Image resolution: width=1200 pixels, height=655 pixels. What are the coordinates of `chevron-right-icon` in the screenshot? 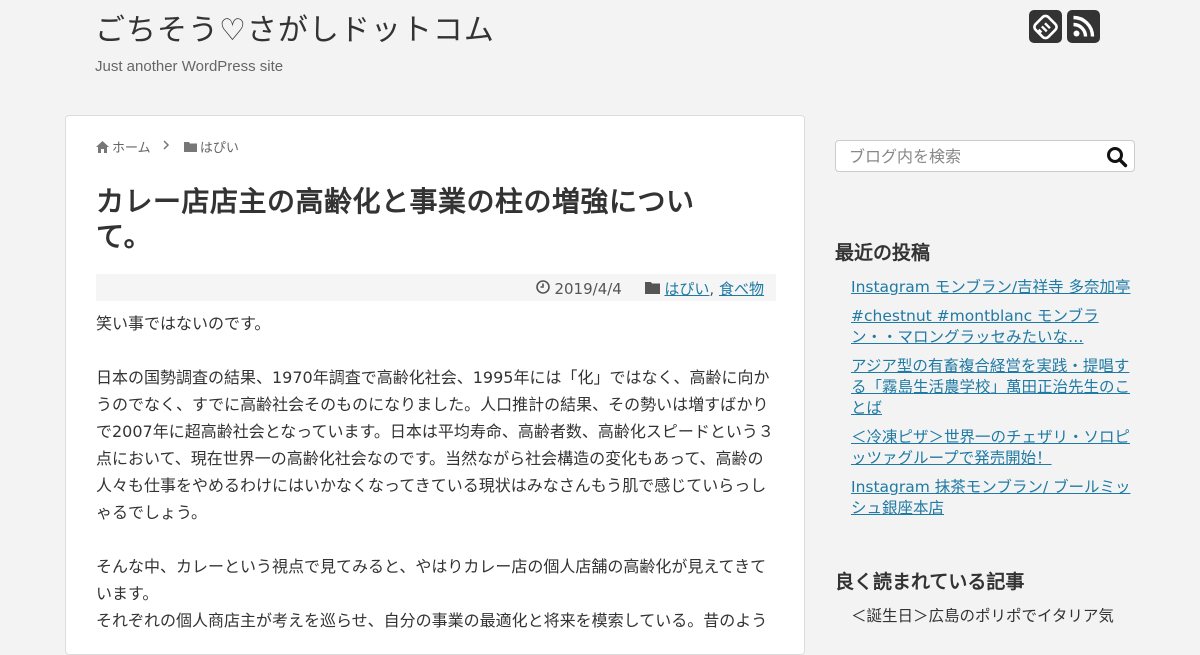 It's located at (166, 146).